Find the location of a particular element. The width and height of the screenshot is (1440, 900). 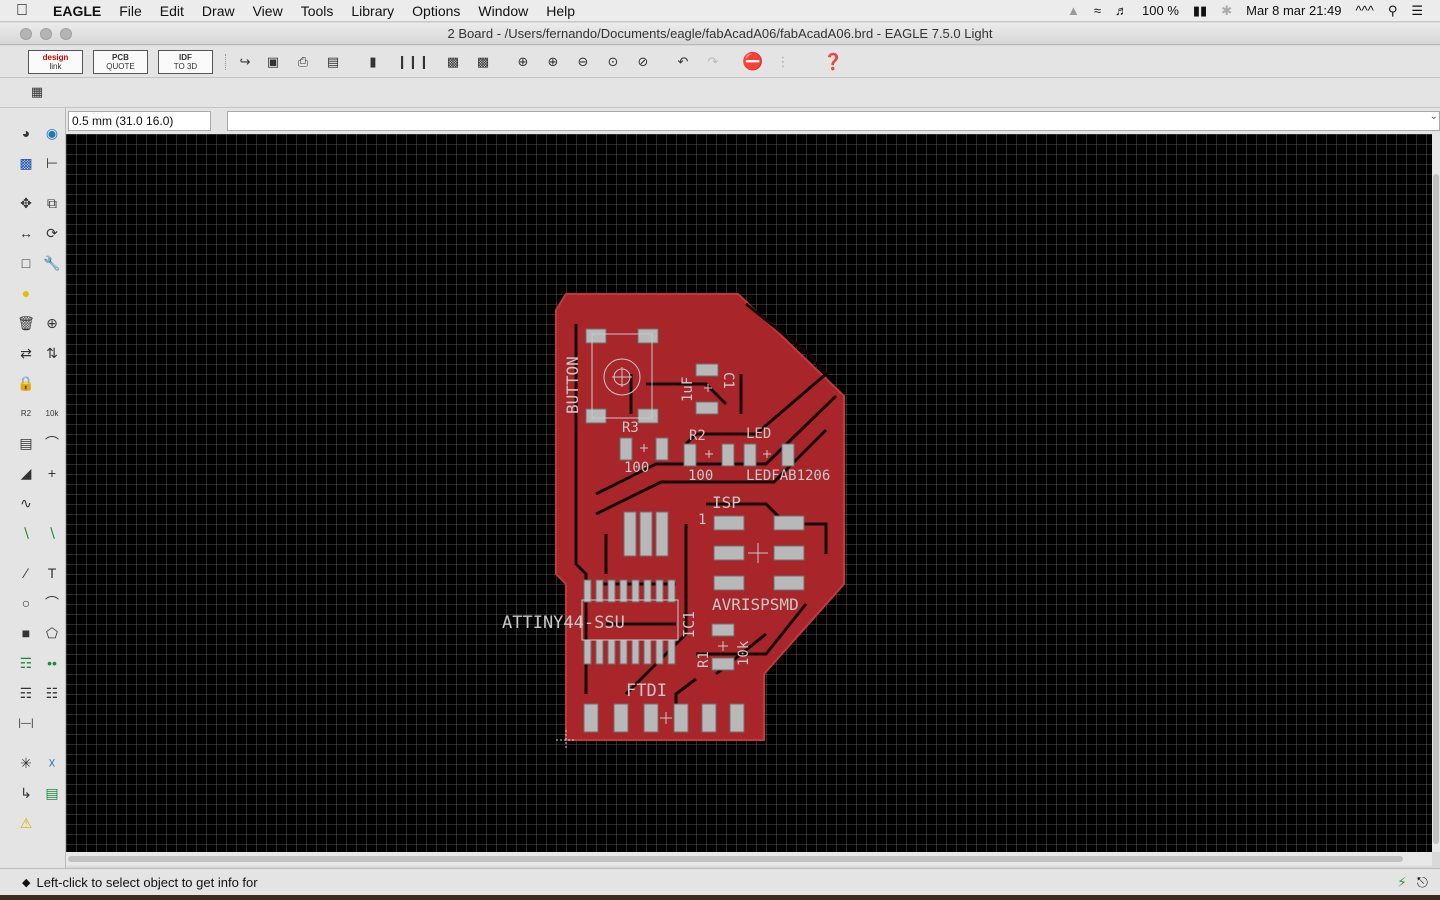

schematic-switch-icon: ▩ is located at coordinates (453, 62).